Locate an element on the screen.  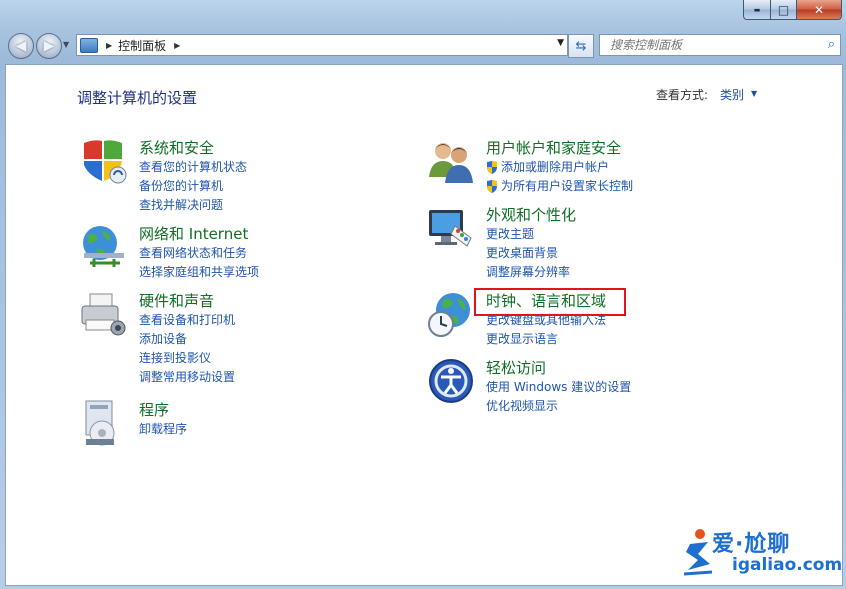
forward-arrow-icon: ▶ is located at coordinates (49, 46).